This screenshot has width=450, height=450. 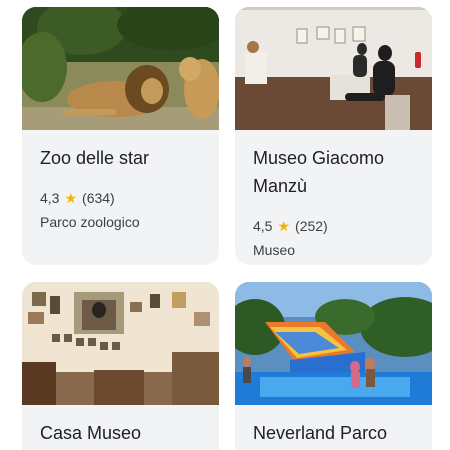 What do you see at coordinates (50, 198) in the screenshot?
I see `rating-value: 4,3` at bounding box center [50, 198].